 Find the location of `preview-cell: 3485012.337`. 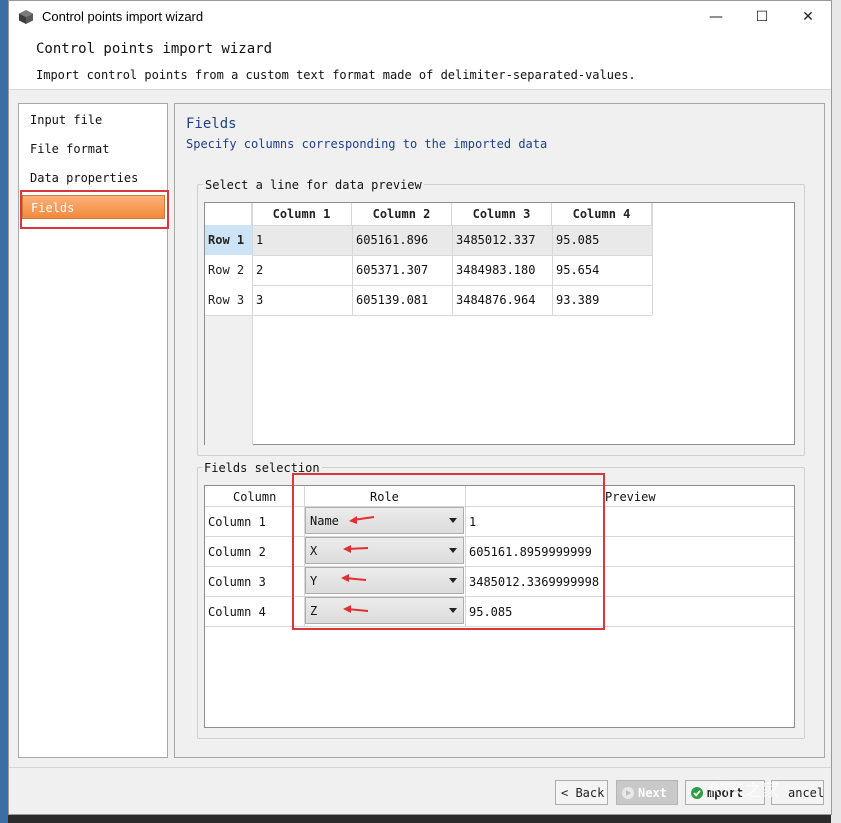

preview-cell: 3485012.337 is located at coordinates (495, 240).